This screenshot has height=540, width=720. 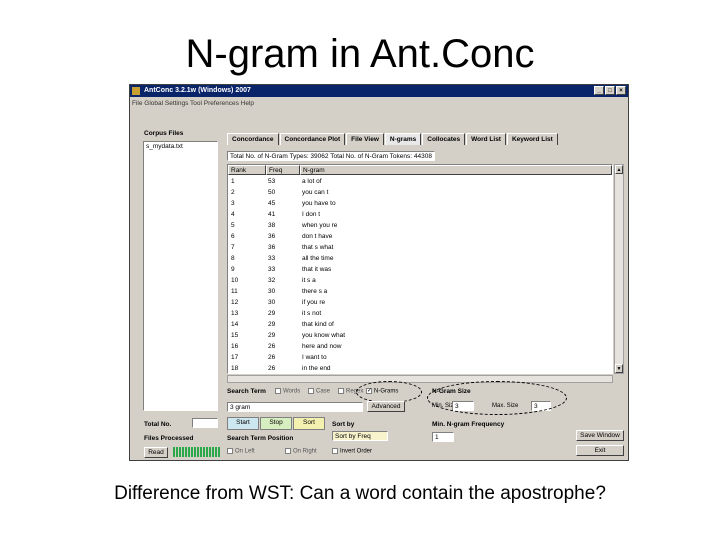 What do you see at coordinates (180, 276) in the screenshot?
I see `corpus-file-list: s_mydata.txt` at bounding box center [180, 276].